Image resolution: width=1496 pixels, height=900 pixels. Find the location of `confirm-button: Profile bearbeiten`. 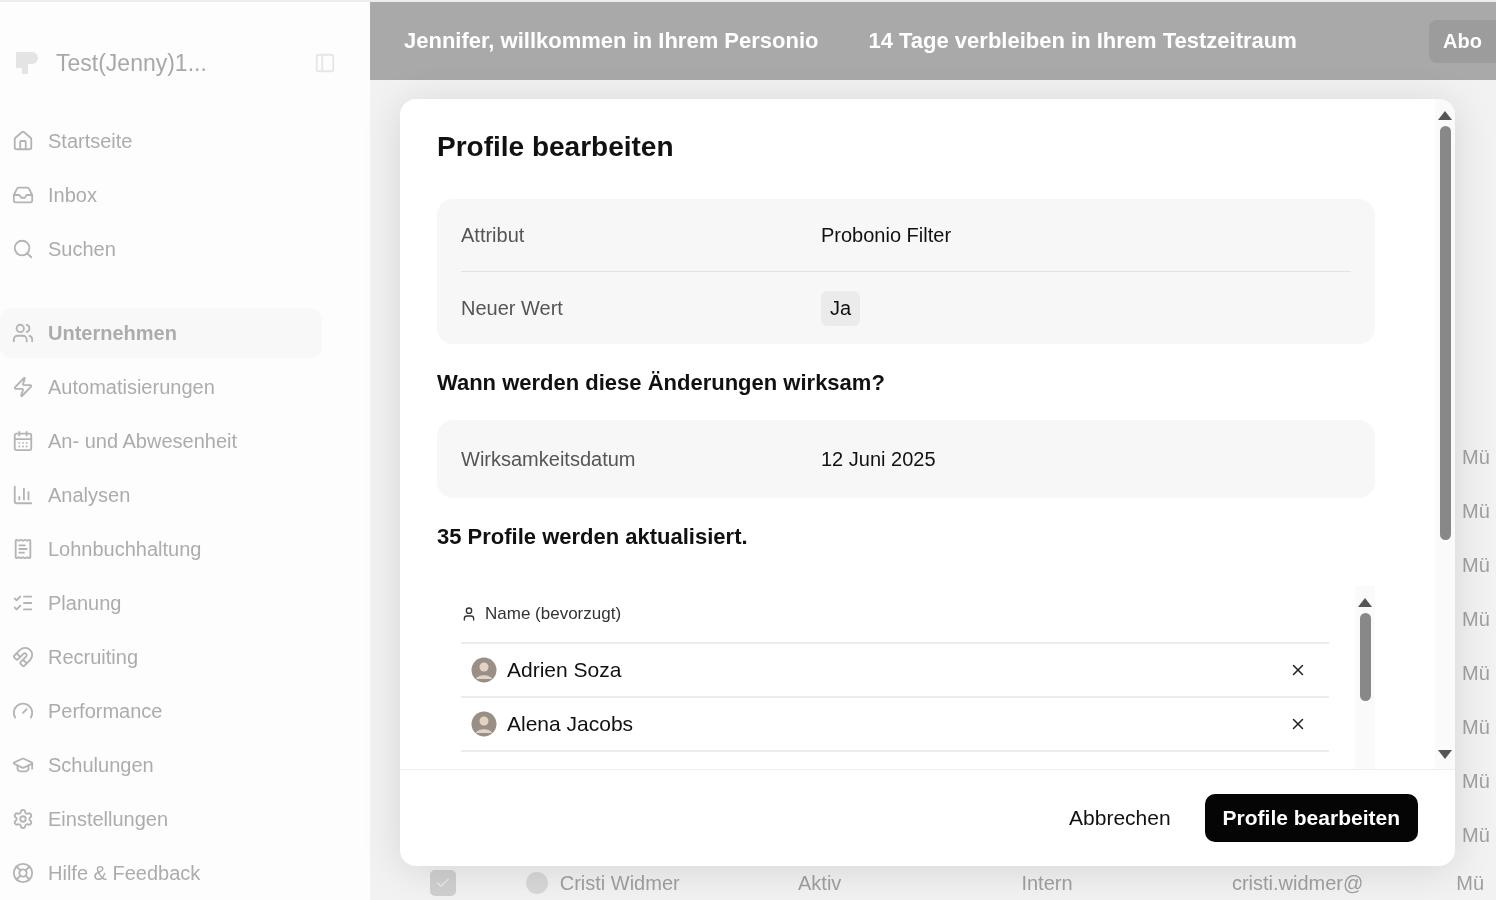

confirm-button: Profile bearbeiten is located at coordinates (1311, 818).